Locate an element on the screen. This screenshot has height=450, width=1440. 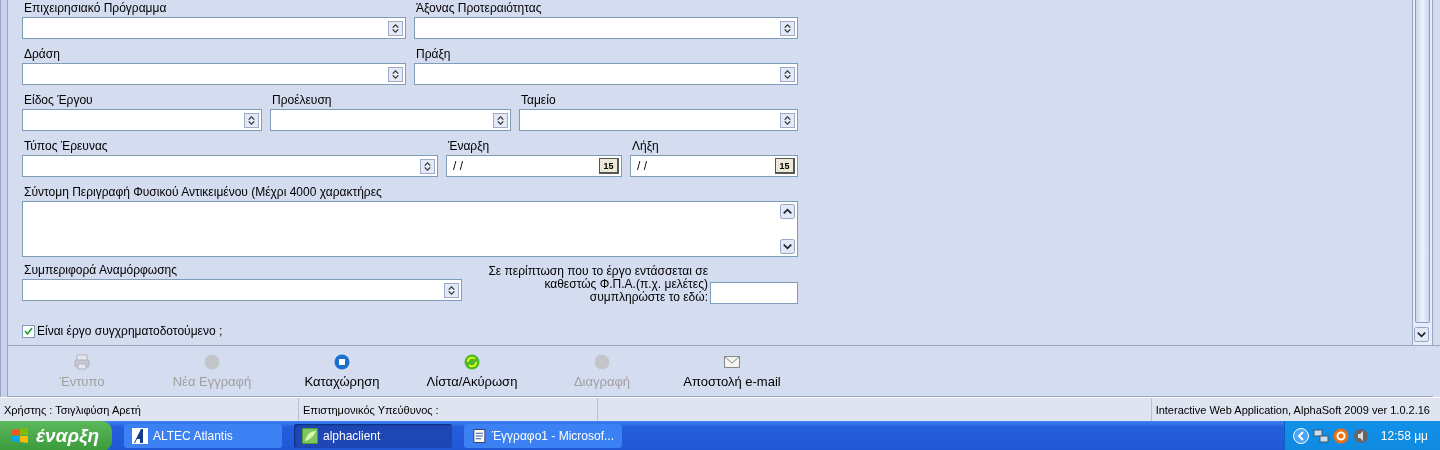
envelope-icon is located at coordinates (732, 361).